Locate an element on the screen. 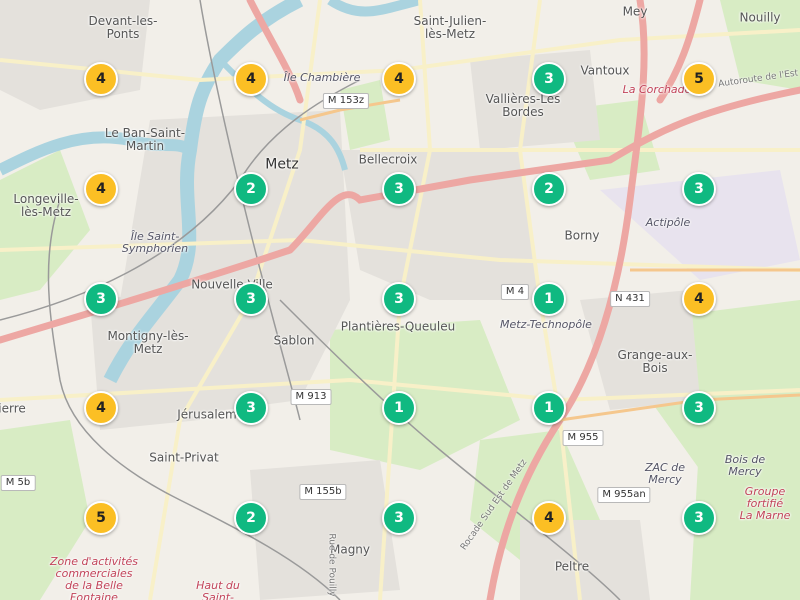  place-label: Sablon is located at coordinates (294, 340).